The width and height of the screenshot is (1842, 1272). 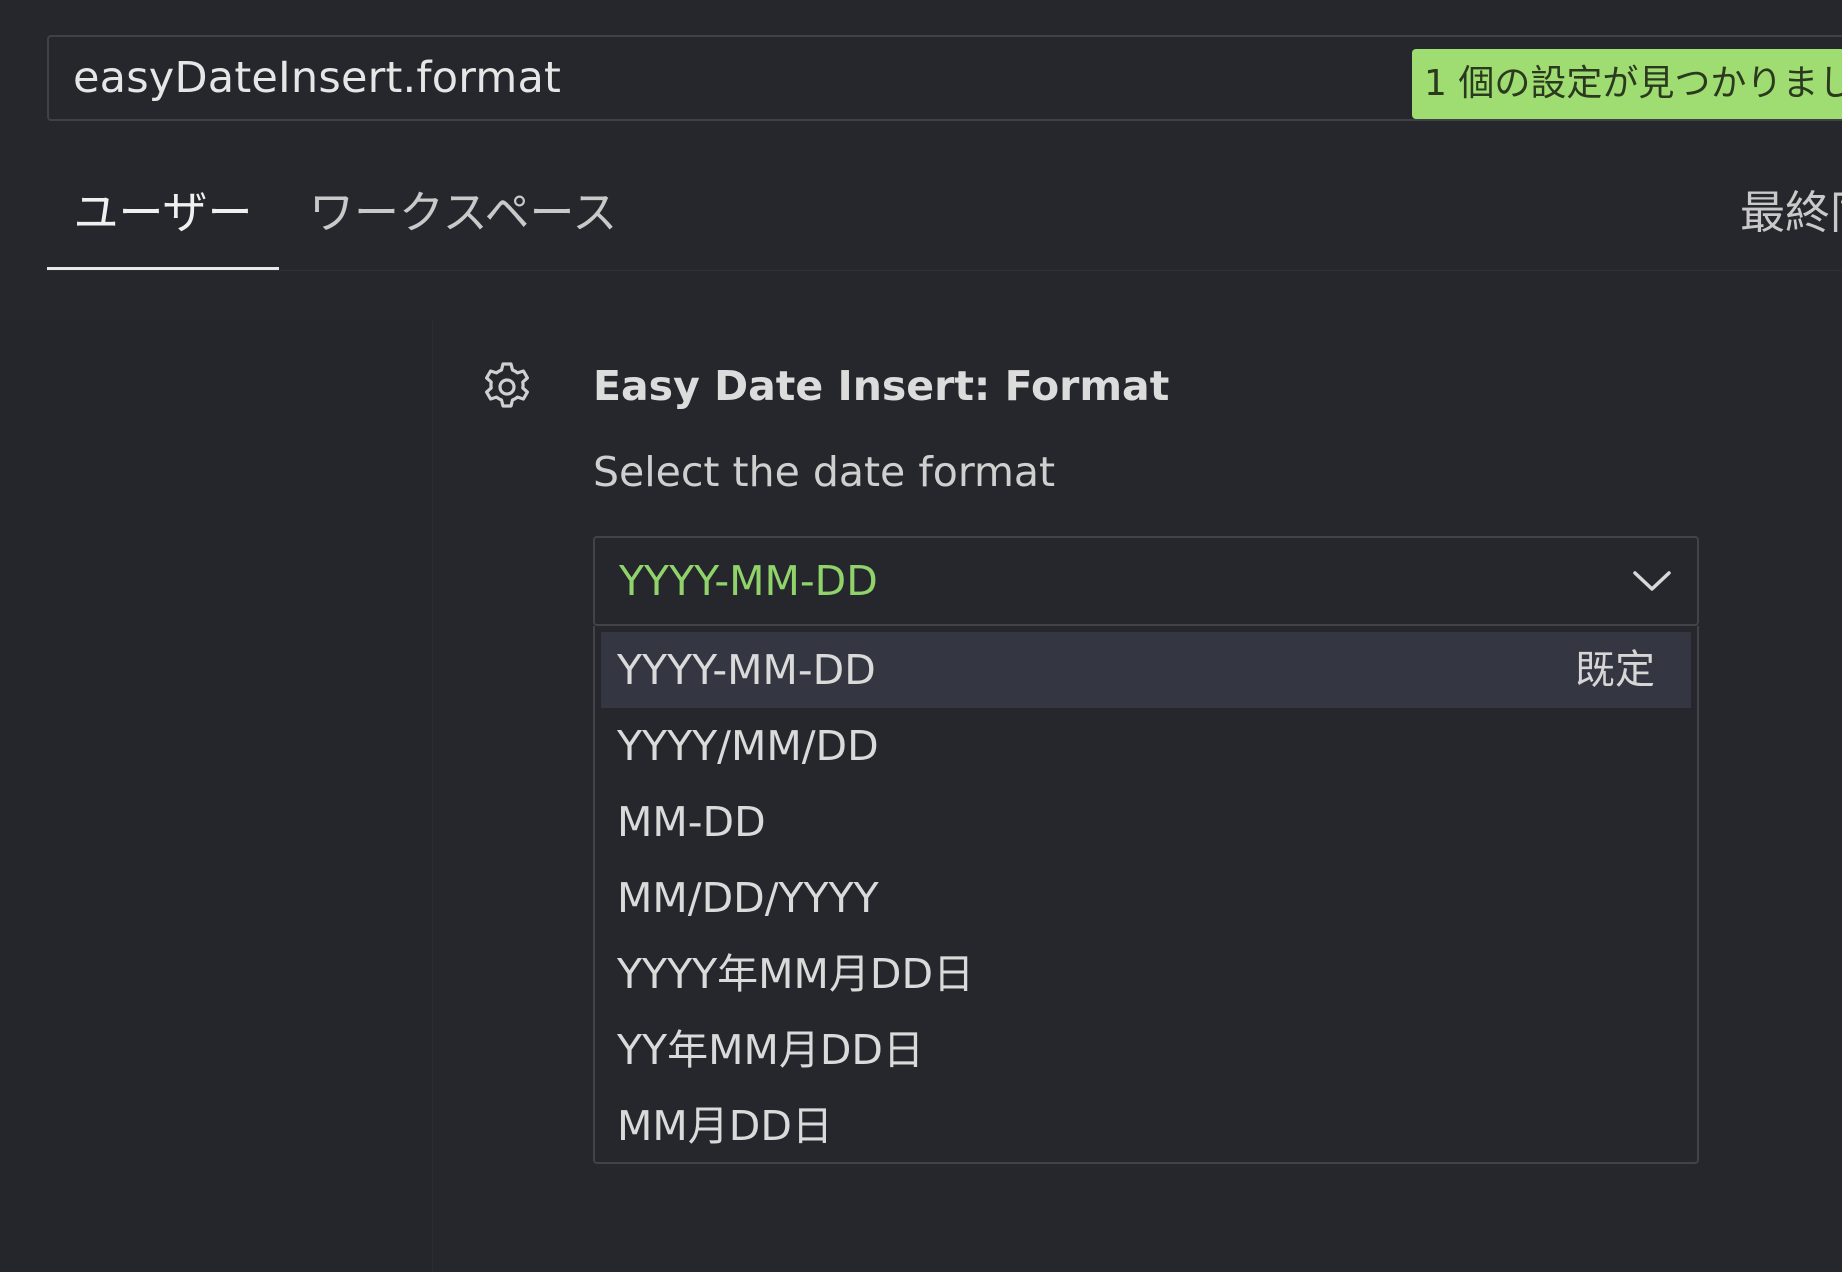 I want to click on dropdown-option: MM月DD日, so click(x=1146, y=1126).